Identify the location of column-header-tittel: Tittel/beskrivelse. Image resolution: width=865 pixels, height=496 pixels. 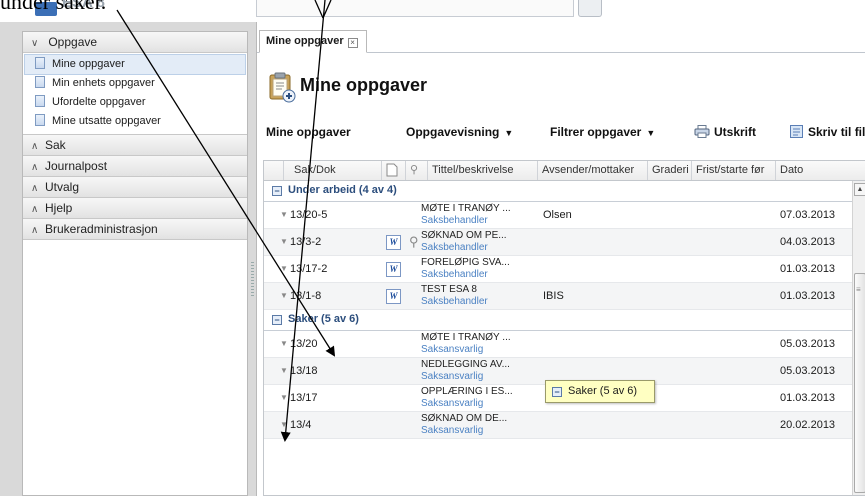
(483, 170).